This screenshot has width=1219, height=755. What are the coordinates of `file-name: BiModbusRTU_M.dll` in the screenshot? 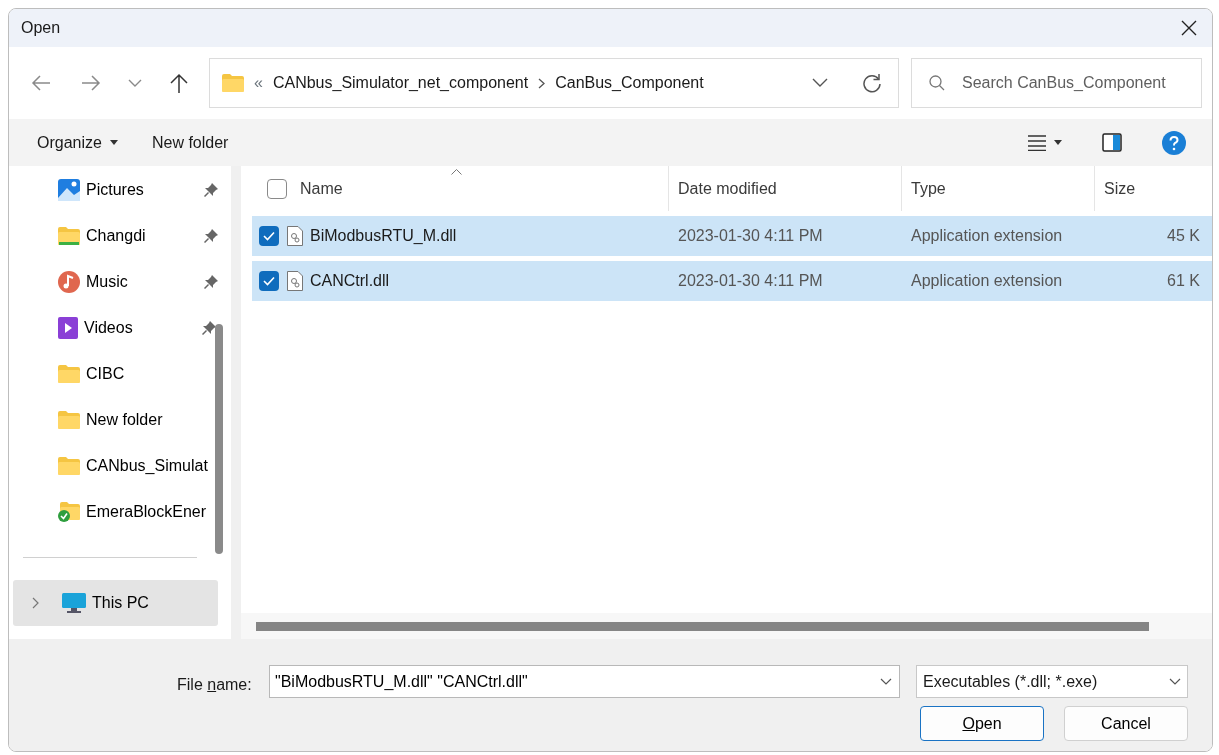 It's located at (383, 236).